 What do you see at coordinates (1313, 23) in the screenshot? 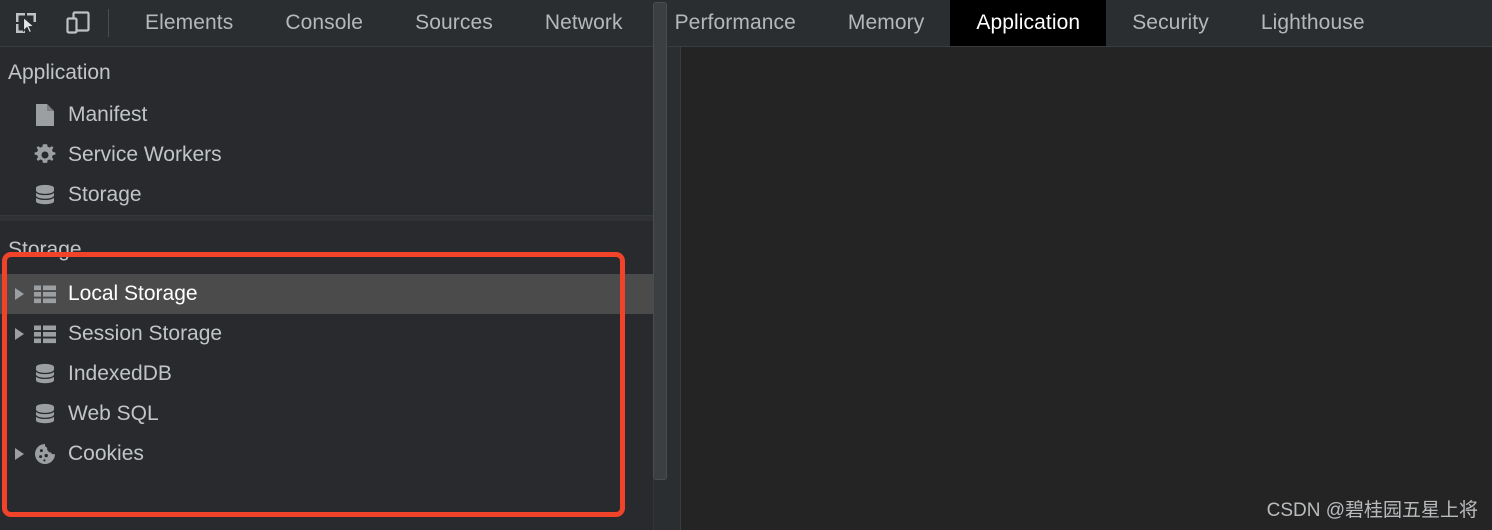
I see `tab-lighthouse: Lighthouse` at bounding box center [1313, 23].